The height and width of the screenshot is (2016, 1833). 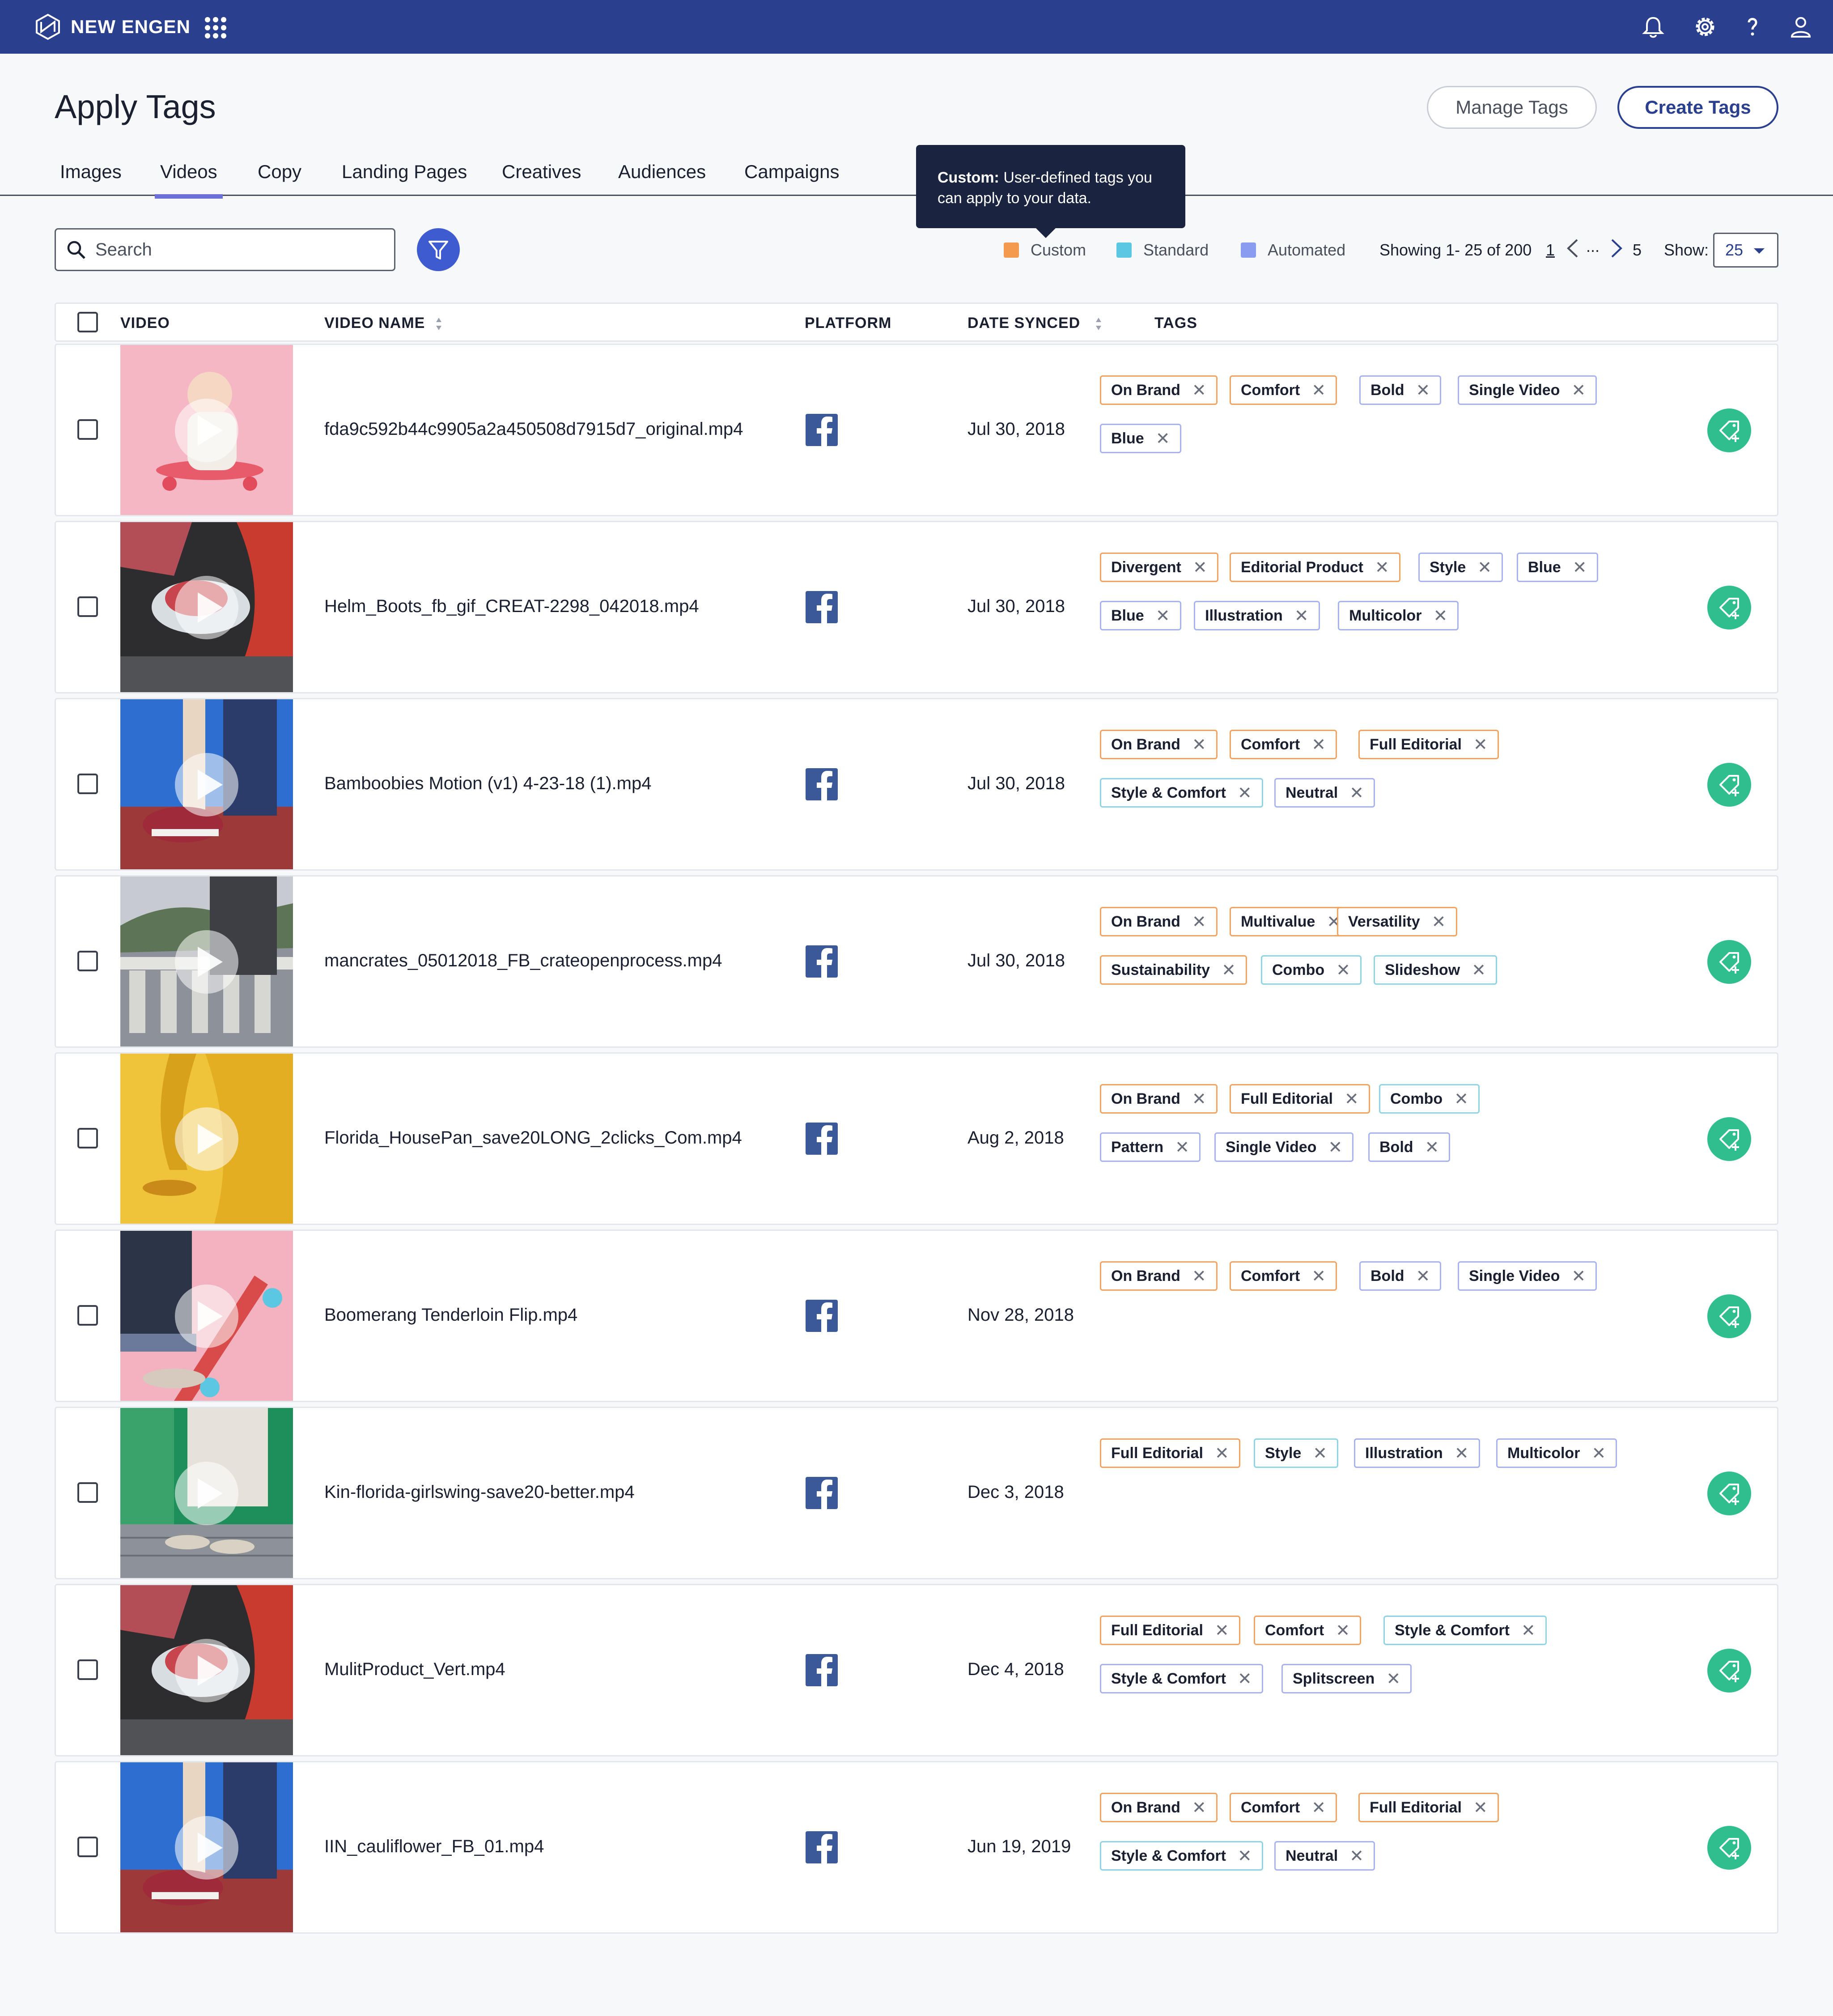 I want to click on apps-grid-icon, so click(x=215, y=27).